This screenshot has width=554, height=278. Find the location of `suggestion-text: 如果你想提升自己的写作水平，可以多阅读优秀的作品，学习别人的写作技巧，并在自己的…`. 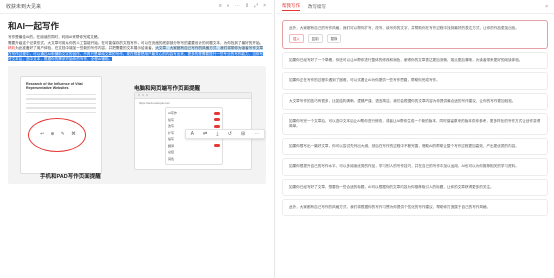

suggestion-text: 如果你想提升自己的写作水平，可以多阅读优秀的作品，学习别人的写作技巧，并在自己的… is located at coordinates (404, 166).